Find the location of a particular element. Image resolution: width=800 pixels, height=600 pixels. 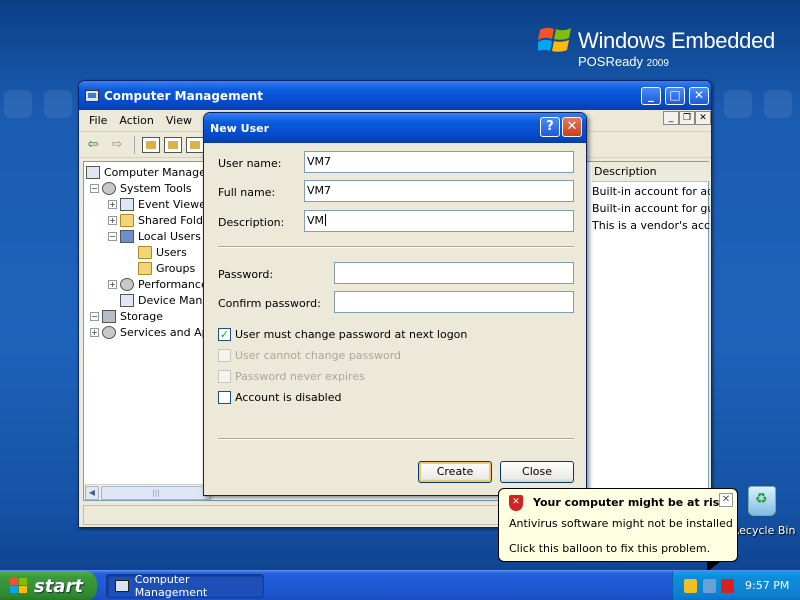

start-button: start is located at coordinates (48, 585).